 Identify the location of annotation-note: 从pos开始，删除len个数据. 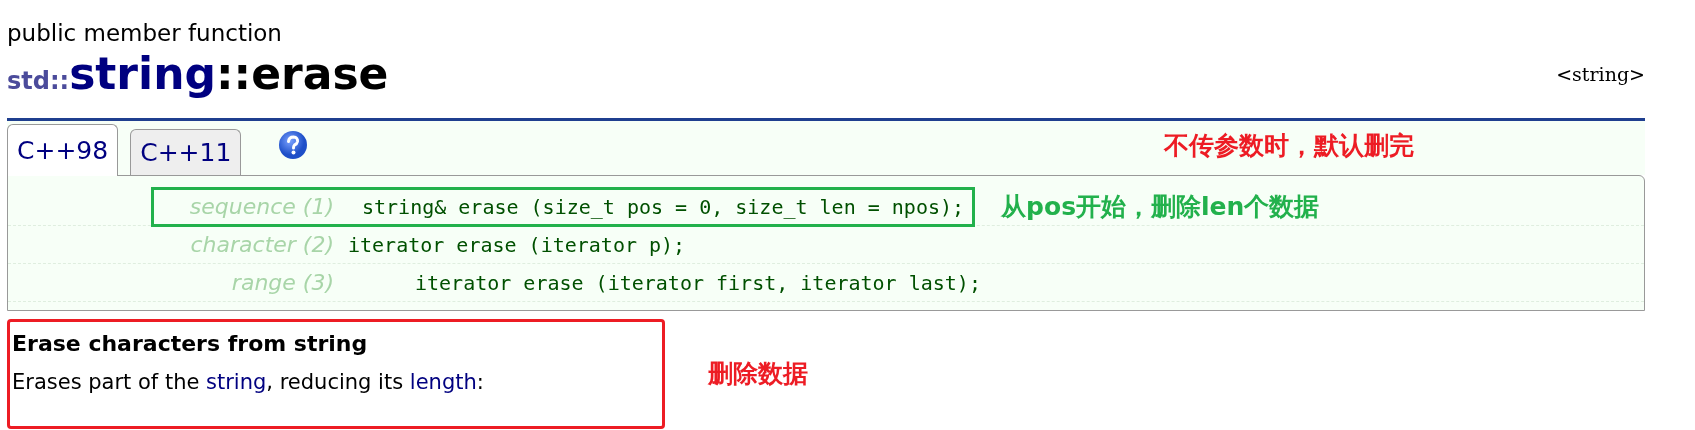
(1160, 206).